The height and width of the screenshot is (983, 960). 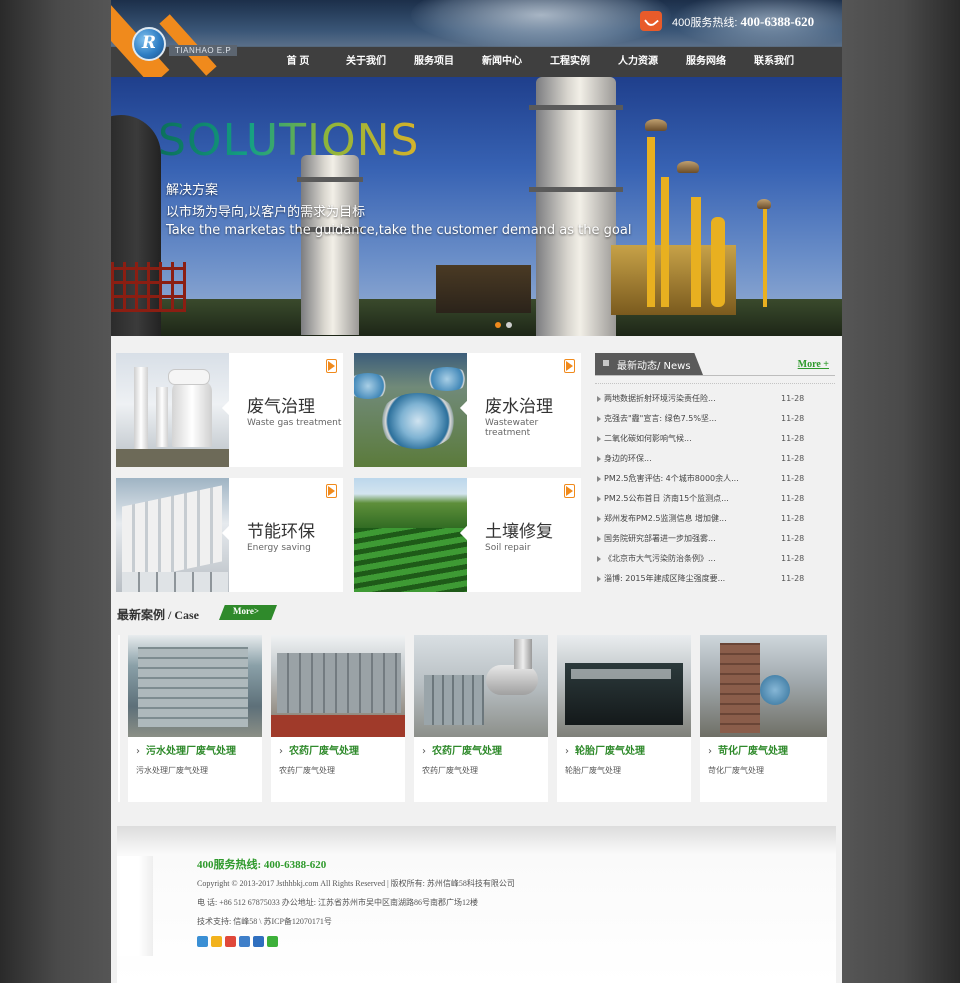 What do you see at coordinates (651, 21) in the screenshot?
I see `phone-icon` at bounding box center [651, 21].